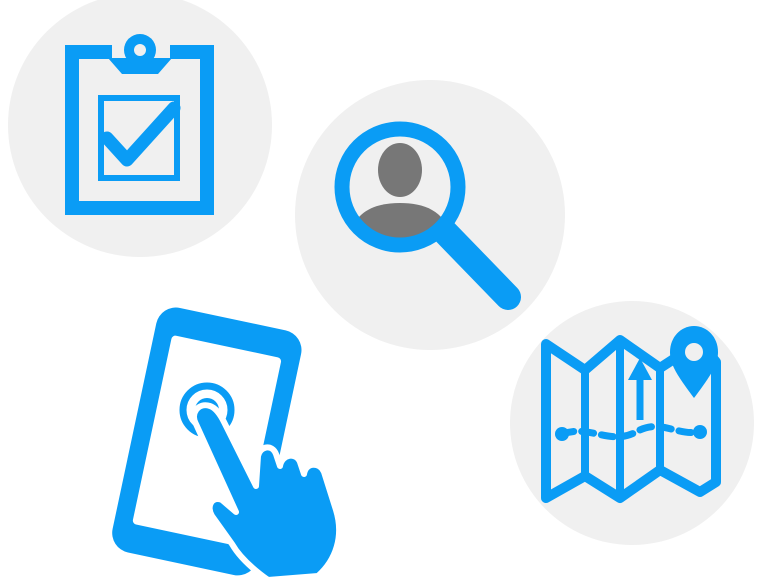 This screenshot has width=764, height=580. What do you see at coordinates (632, 423) in the screenshot?
I see `map-route-icon` at bounding box center [632, 423].